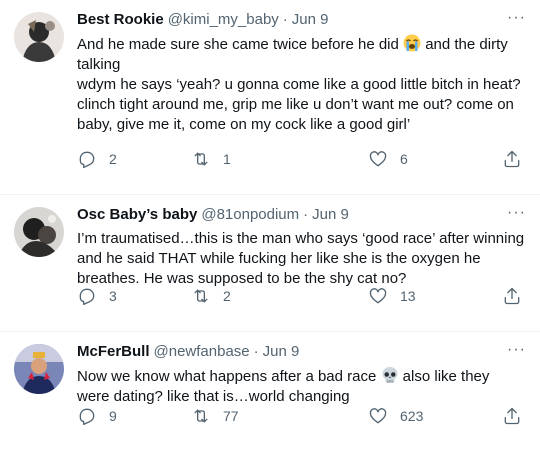  I want to click on display-name: McFerBull, so click(113, 352).